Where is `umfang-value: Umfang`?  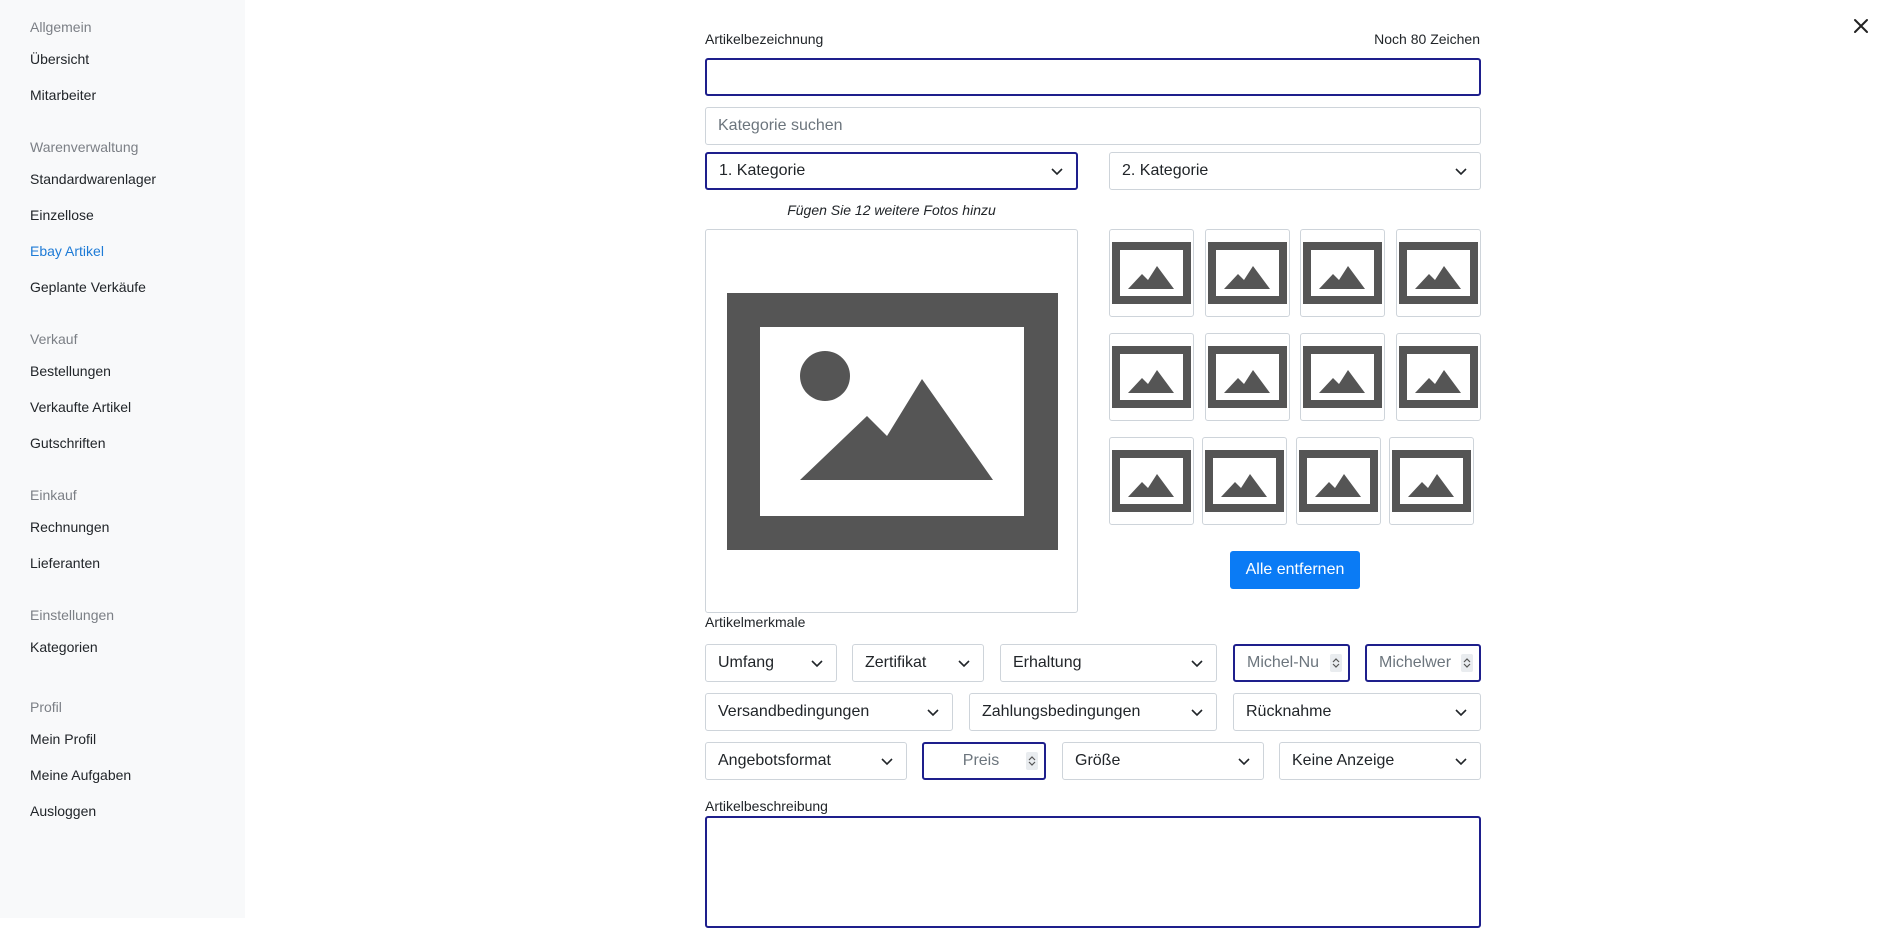
umfang-value: Umfang is located at coordinates (746, 662).